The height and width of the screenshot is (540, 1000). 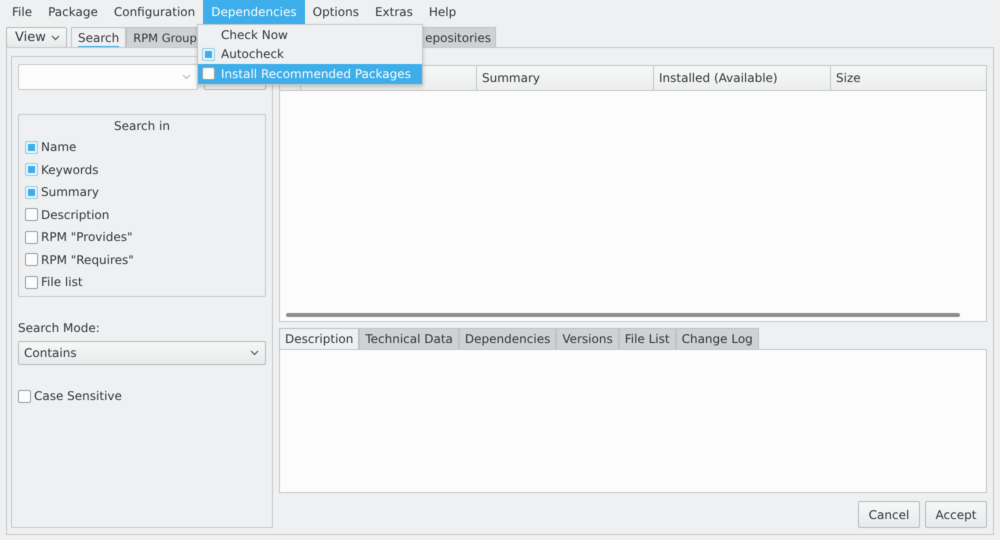 What do you see at coordinates (142, 126) in the screenshot?
I see `group-title: Search in` at bounding box center [142, 126].